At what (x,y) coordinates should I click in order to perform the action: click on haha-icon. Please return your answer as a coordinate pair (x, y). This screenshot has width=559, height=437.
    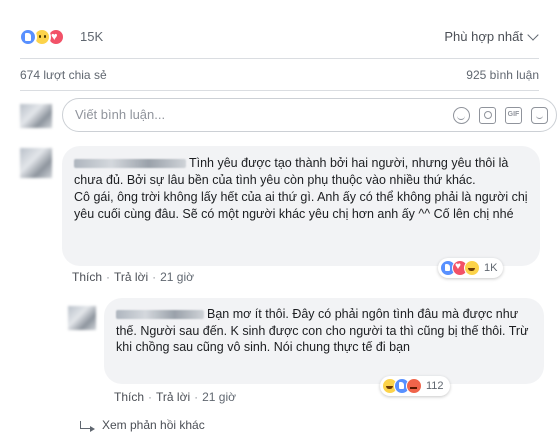
    Looking at the image, I should click on (472, 268).